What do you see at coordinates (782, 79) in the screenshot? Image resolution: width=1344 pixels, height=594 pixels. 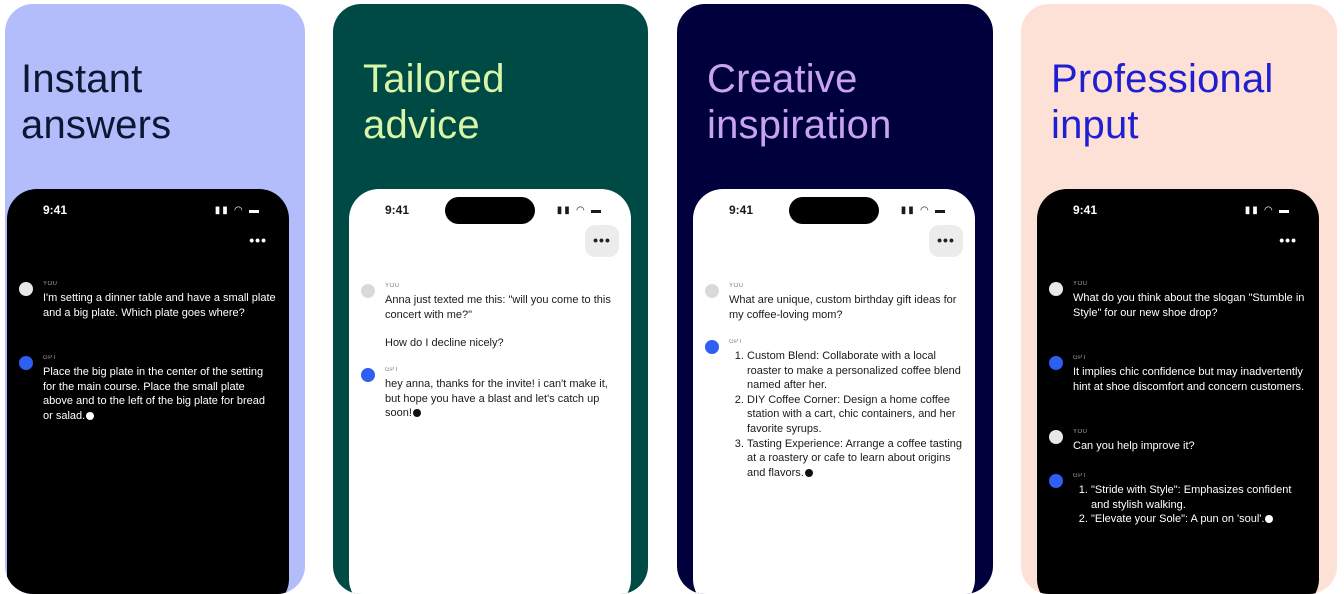 I see `headline-line-1: Creative` at bounding box center [782, 79].